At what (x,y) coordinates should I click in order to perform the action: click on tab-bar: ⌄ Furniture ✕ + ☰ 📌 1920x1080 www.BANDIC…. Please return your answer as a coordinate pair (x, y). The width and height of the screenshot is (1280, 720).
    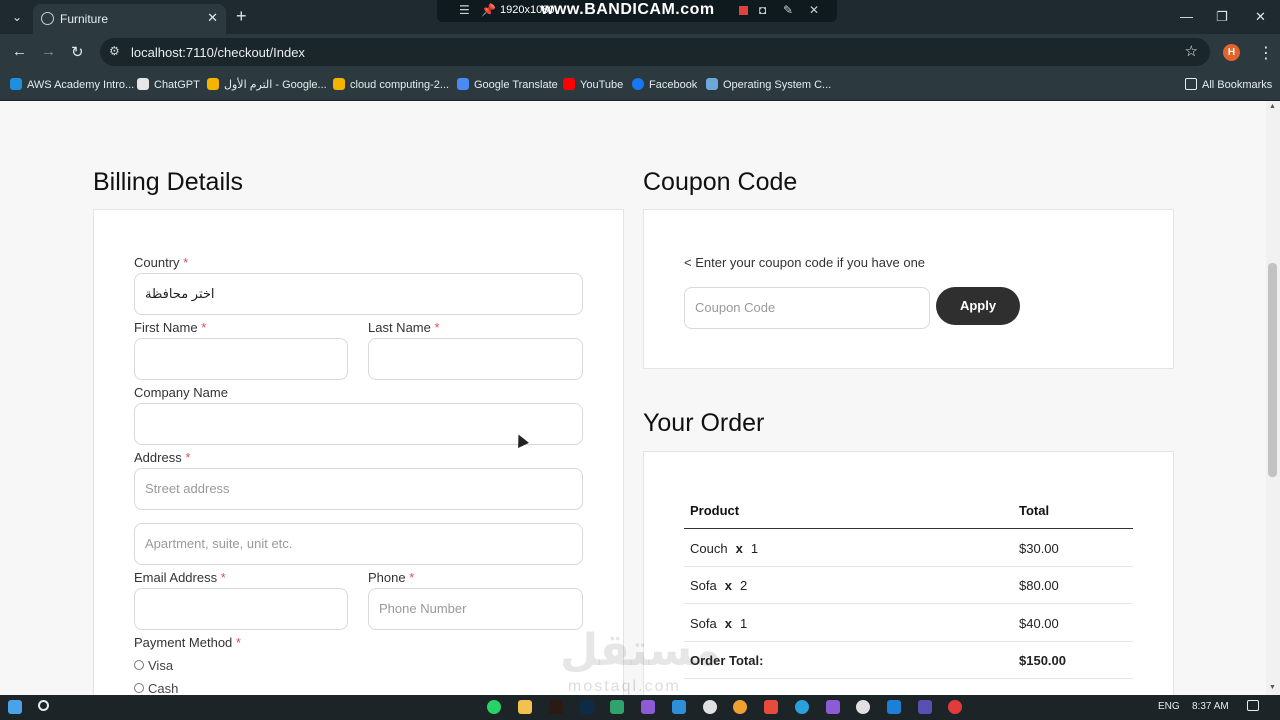
    Looking at the image, I should click on (640, 17).